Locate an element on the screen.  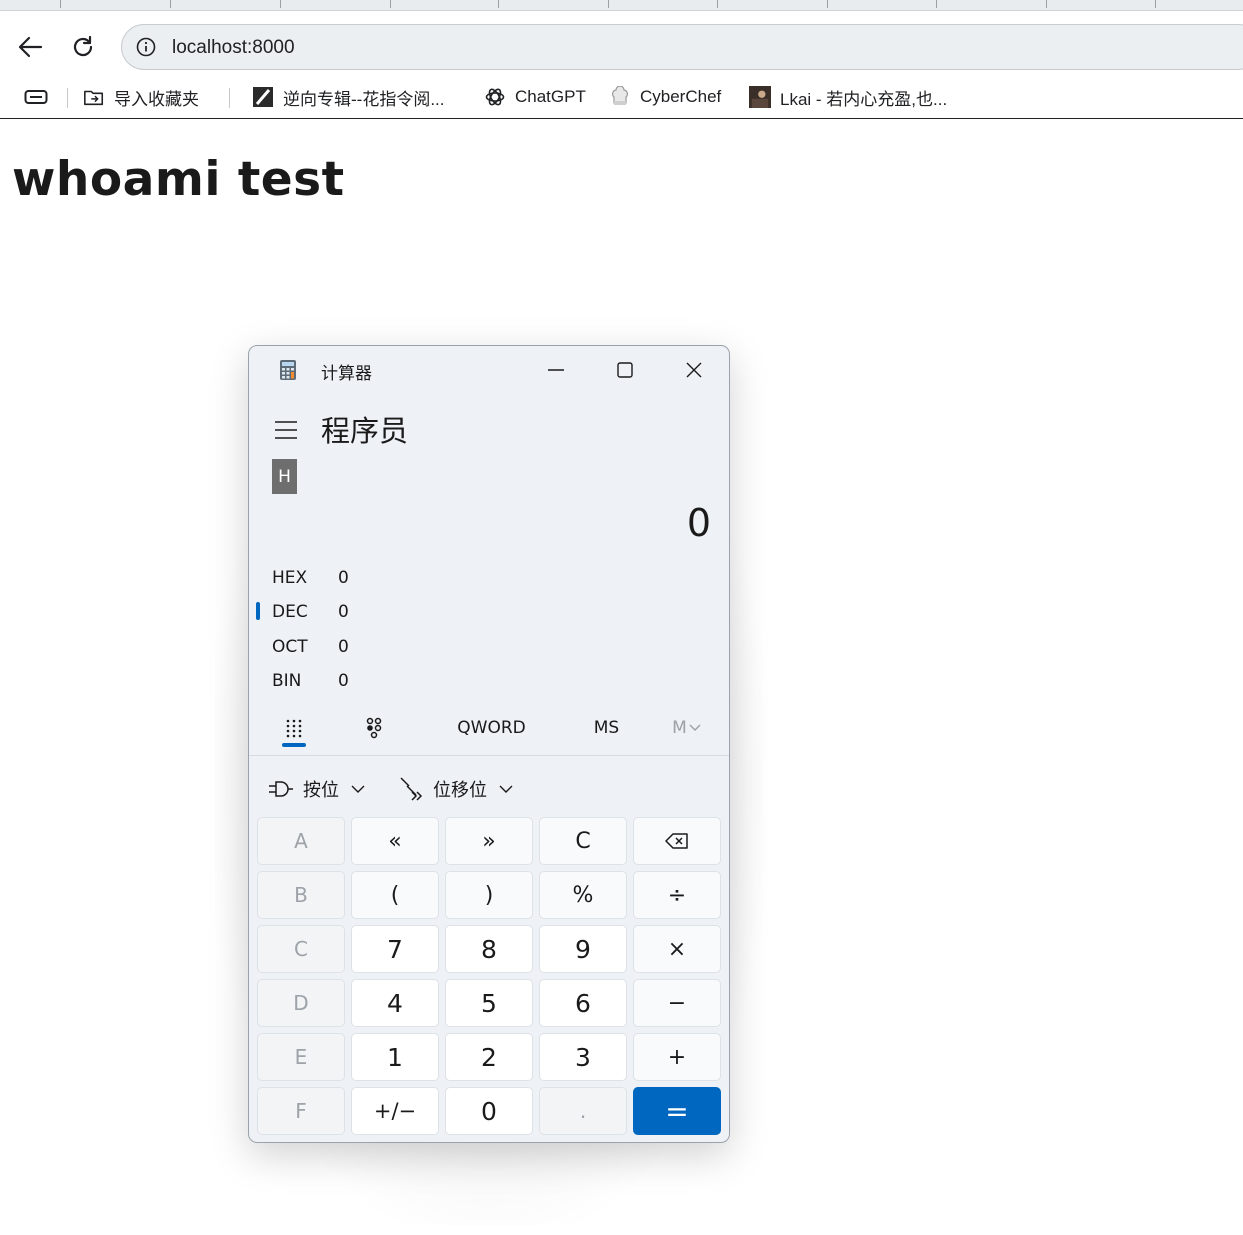
active-tab-indicator is located at coordinates (294, 745).